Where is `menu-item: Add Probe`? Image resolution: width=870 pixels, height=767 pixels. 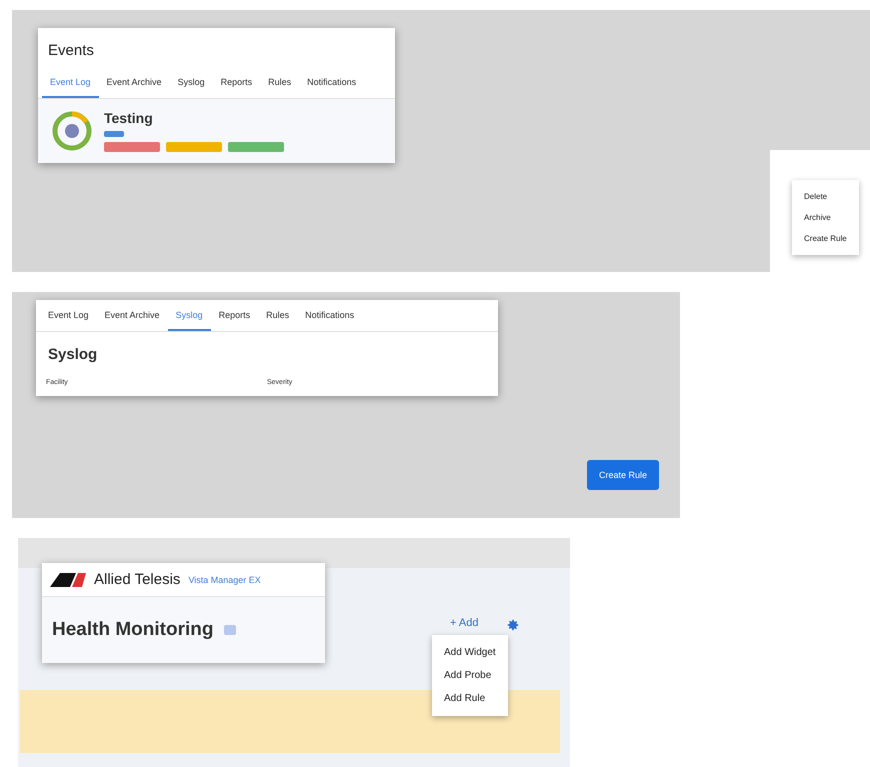
menu-item: Add Probe is located at coordinates (470, 675).